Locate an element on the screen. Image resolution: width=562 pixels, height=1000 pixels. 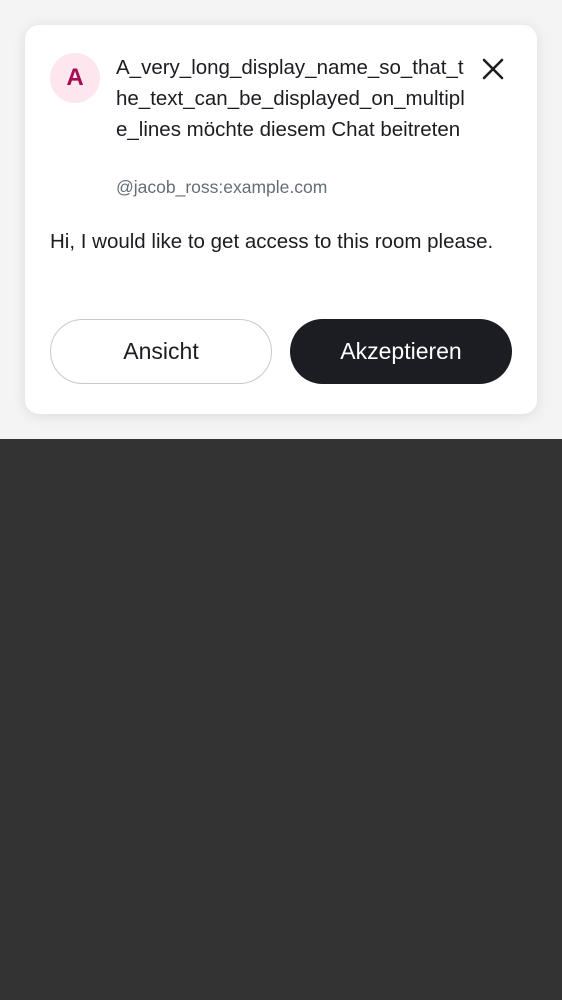
view-button-label: Ansicht is located at coordinates (161, 351).